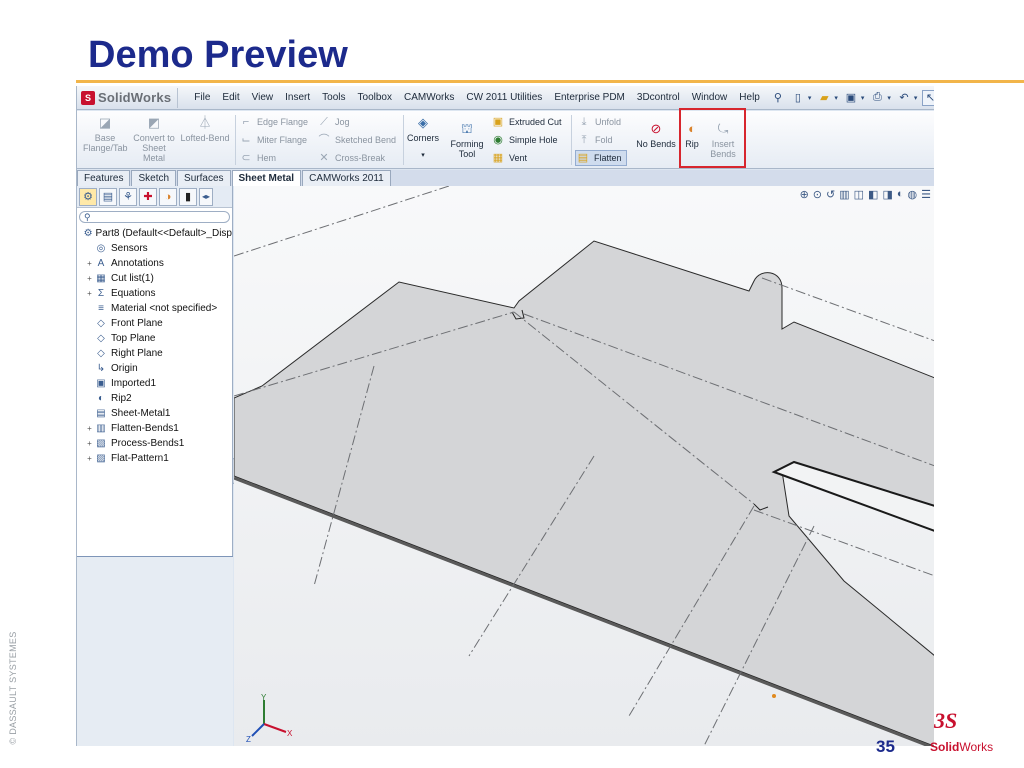  Describe the element at coordinates (877, 98) in the screenshot. I see `print-icon: ⎙` at that location.